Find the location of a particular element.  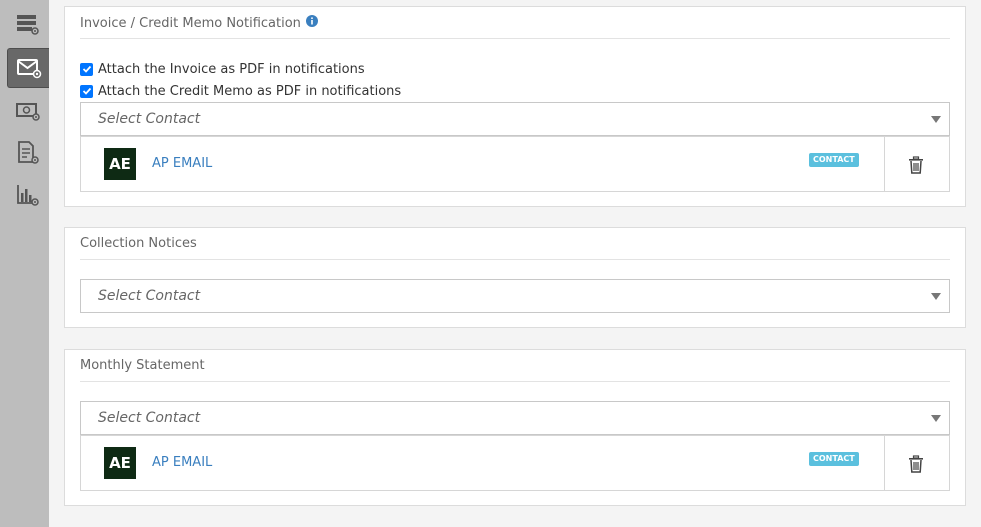

attach-credit-memo-checkbox is located at coordinates (86, 91).